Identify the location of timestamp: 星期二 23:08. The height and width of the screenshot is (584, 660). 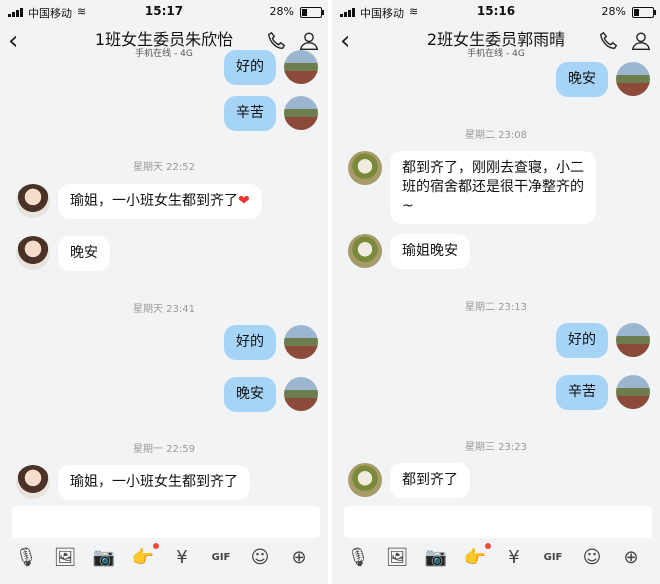
(496, 135).